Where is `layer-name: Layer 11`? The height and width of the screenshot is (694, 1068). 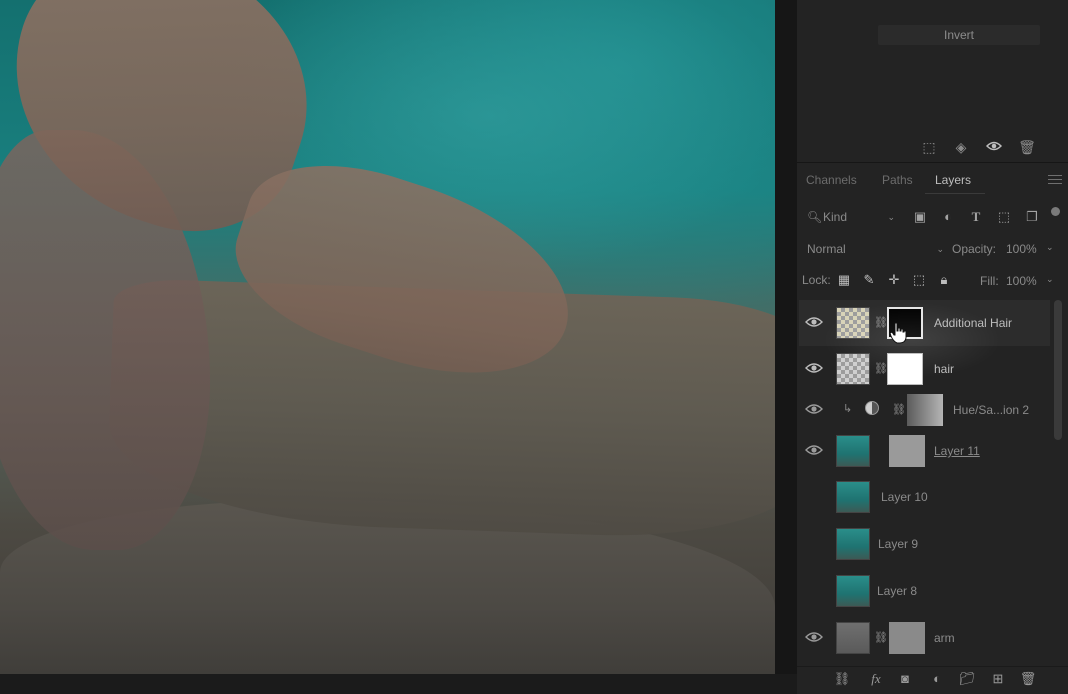 layer-name: Layer 11 is located at coordinates (957, 451).